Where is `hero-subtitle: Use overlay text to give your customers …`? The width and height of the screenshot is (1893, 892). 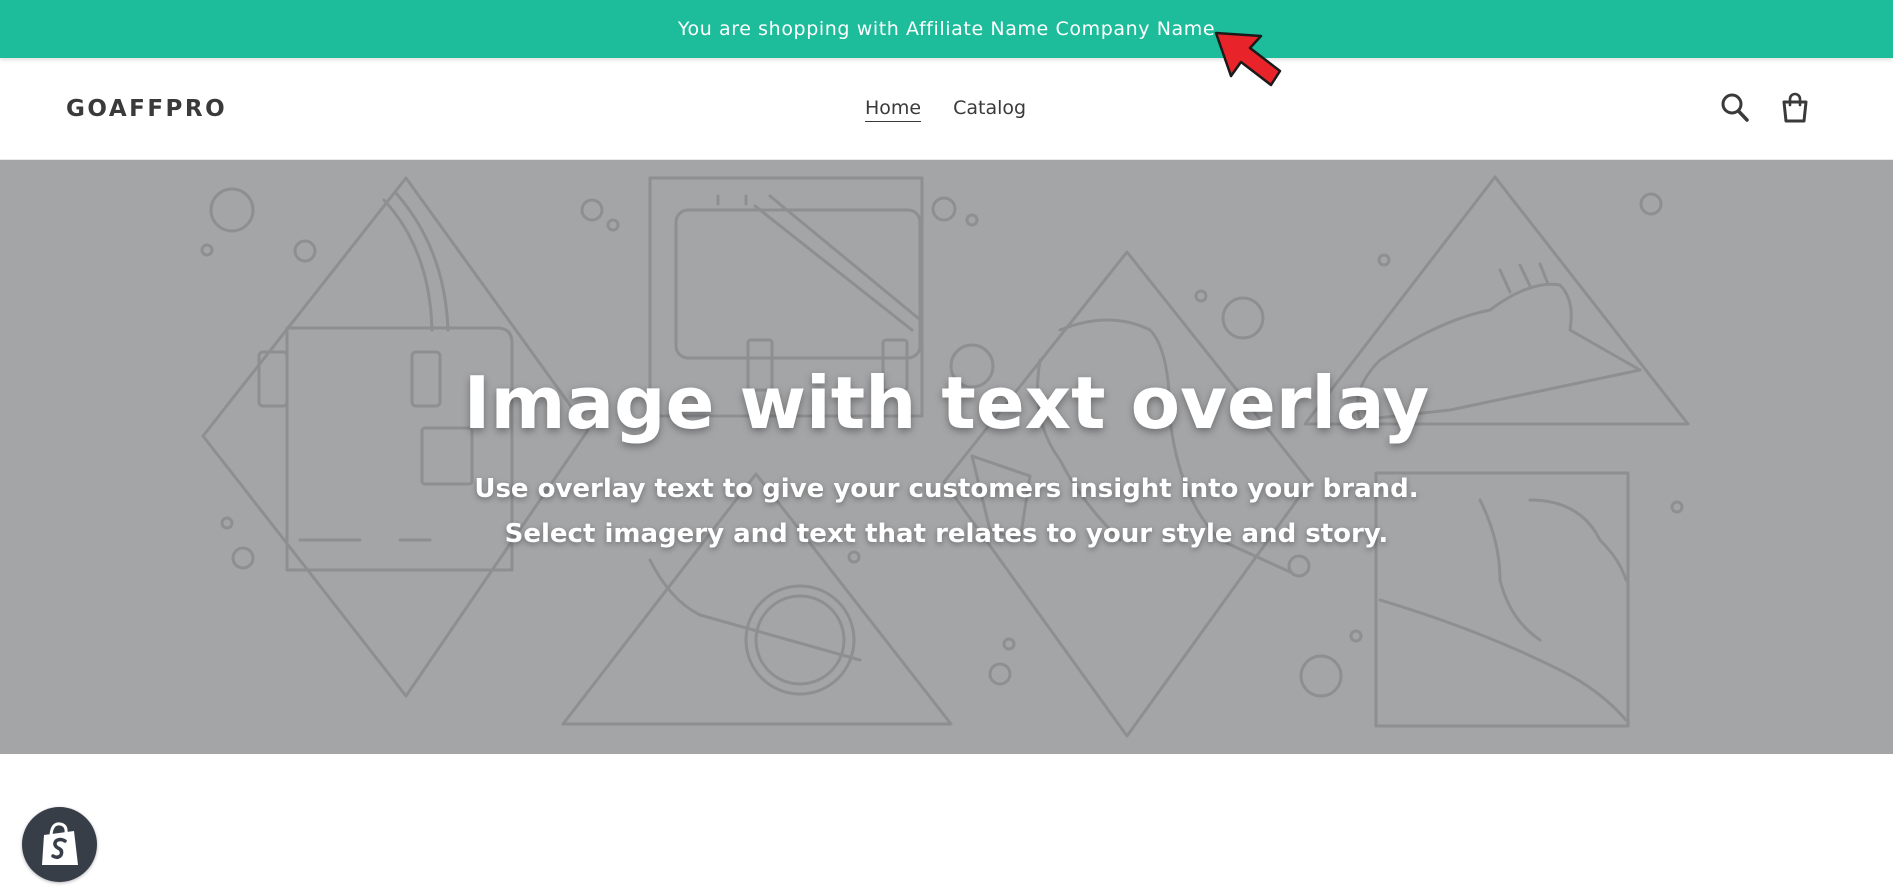 hero-subtitle: Use overlay text to give your customers … is located at coordinates (946, 512).